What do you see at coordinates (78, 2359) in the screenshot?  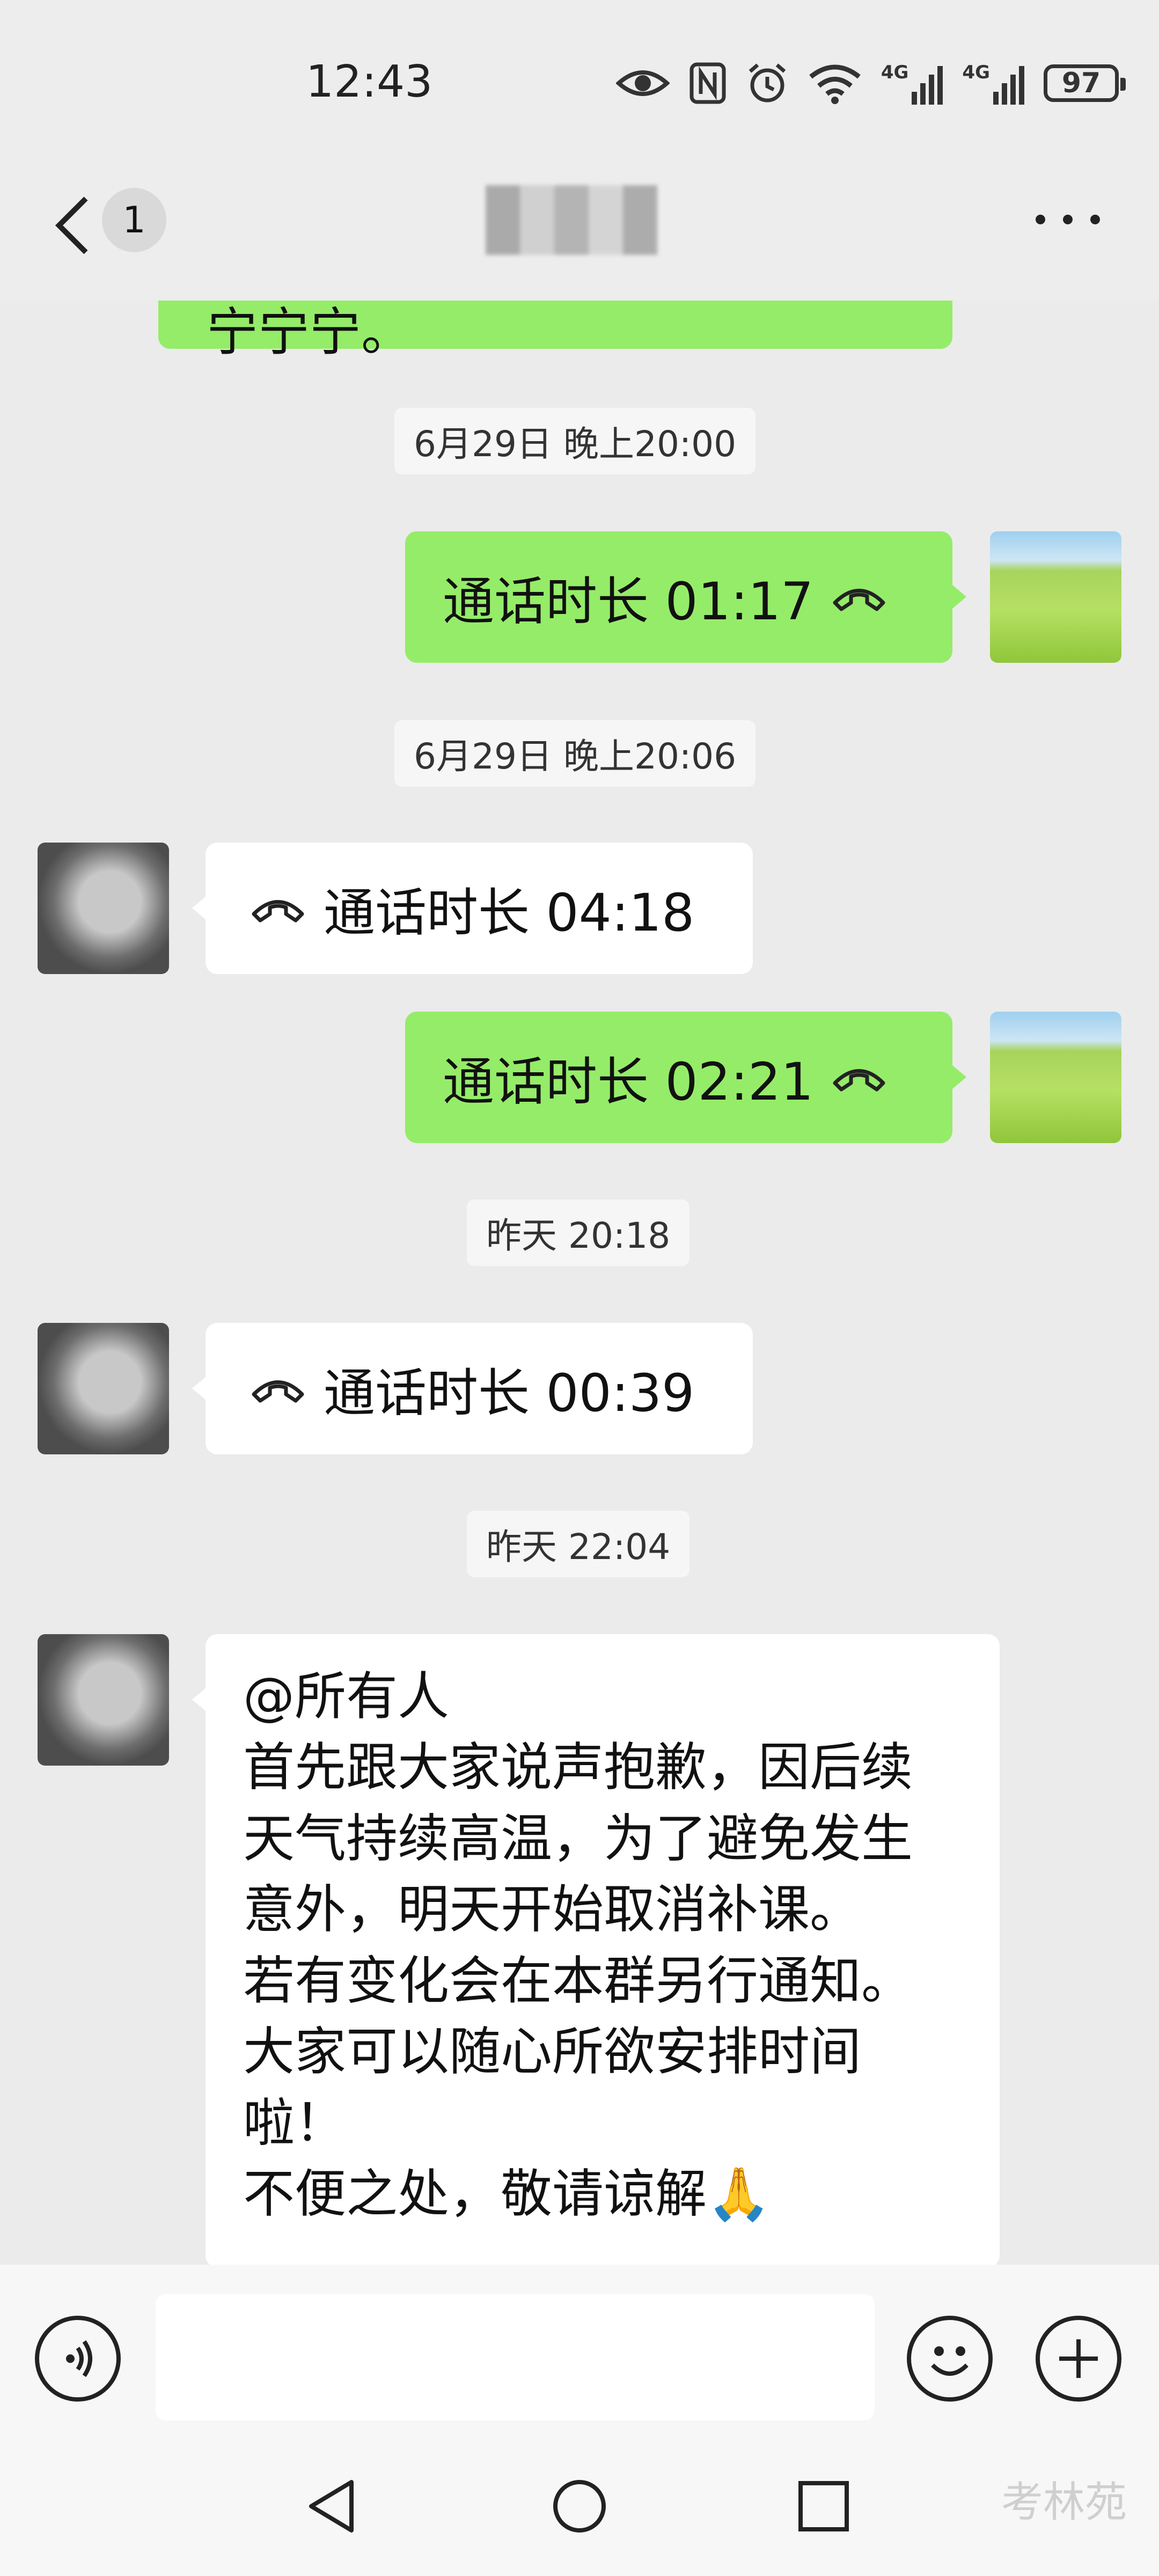 I see `voice-icon` at bounding box center [78, 2359].